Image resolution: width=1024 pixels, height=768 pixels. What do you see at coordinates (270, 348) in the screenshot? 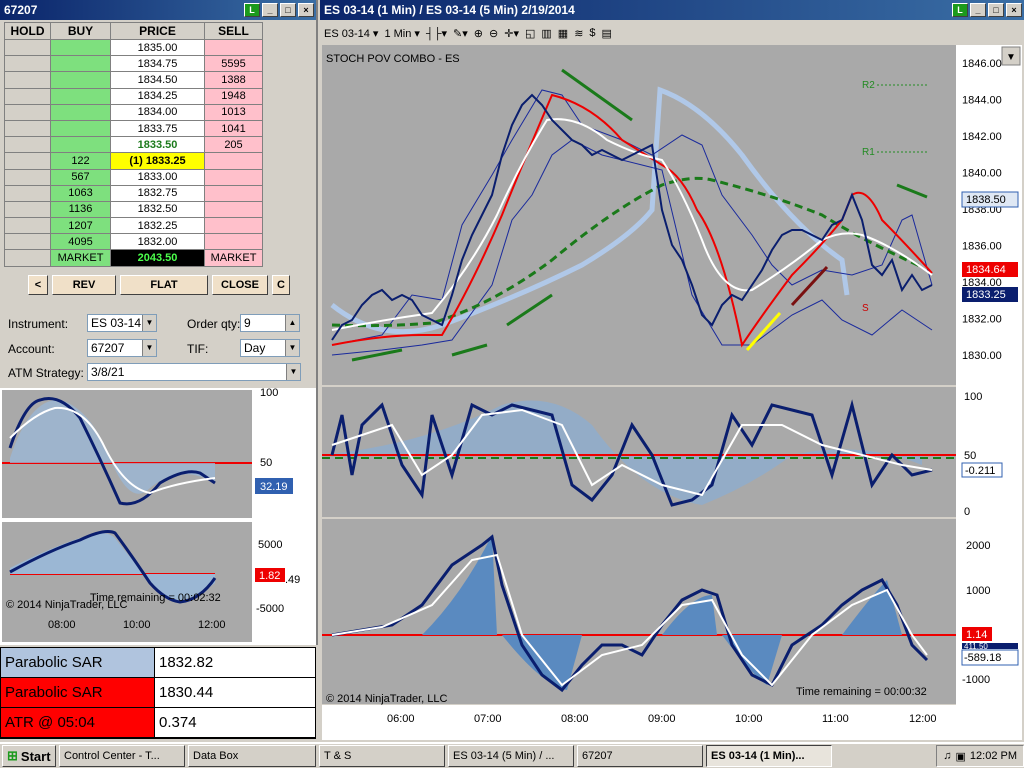
I see `tif-select: Day ▼` at bounding box center [270, 348].